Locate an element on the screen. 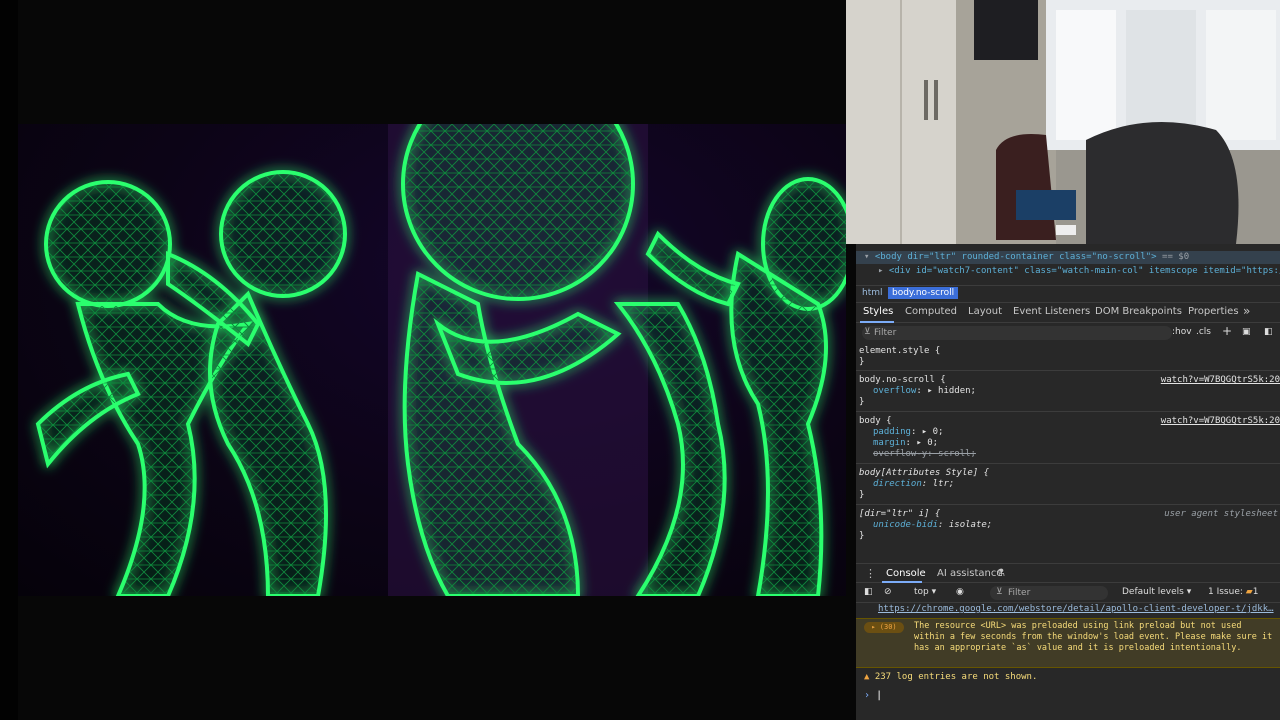 This screenshot has width=1280, height=720. property-name: padding is located at coordinates (892, 432).